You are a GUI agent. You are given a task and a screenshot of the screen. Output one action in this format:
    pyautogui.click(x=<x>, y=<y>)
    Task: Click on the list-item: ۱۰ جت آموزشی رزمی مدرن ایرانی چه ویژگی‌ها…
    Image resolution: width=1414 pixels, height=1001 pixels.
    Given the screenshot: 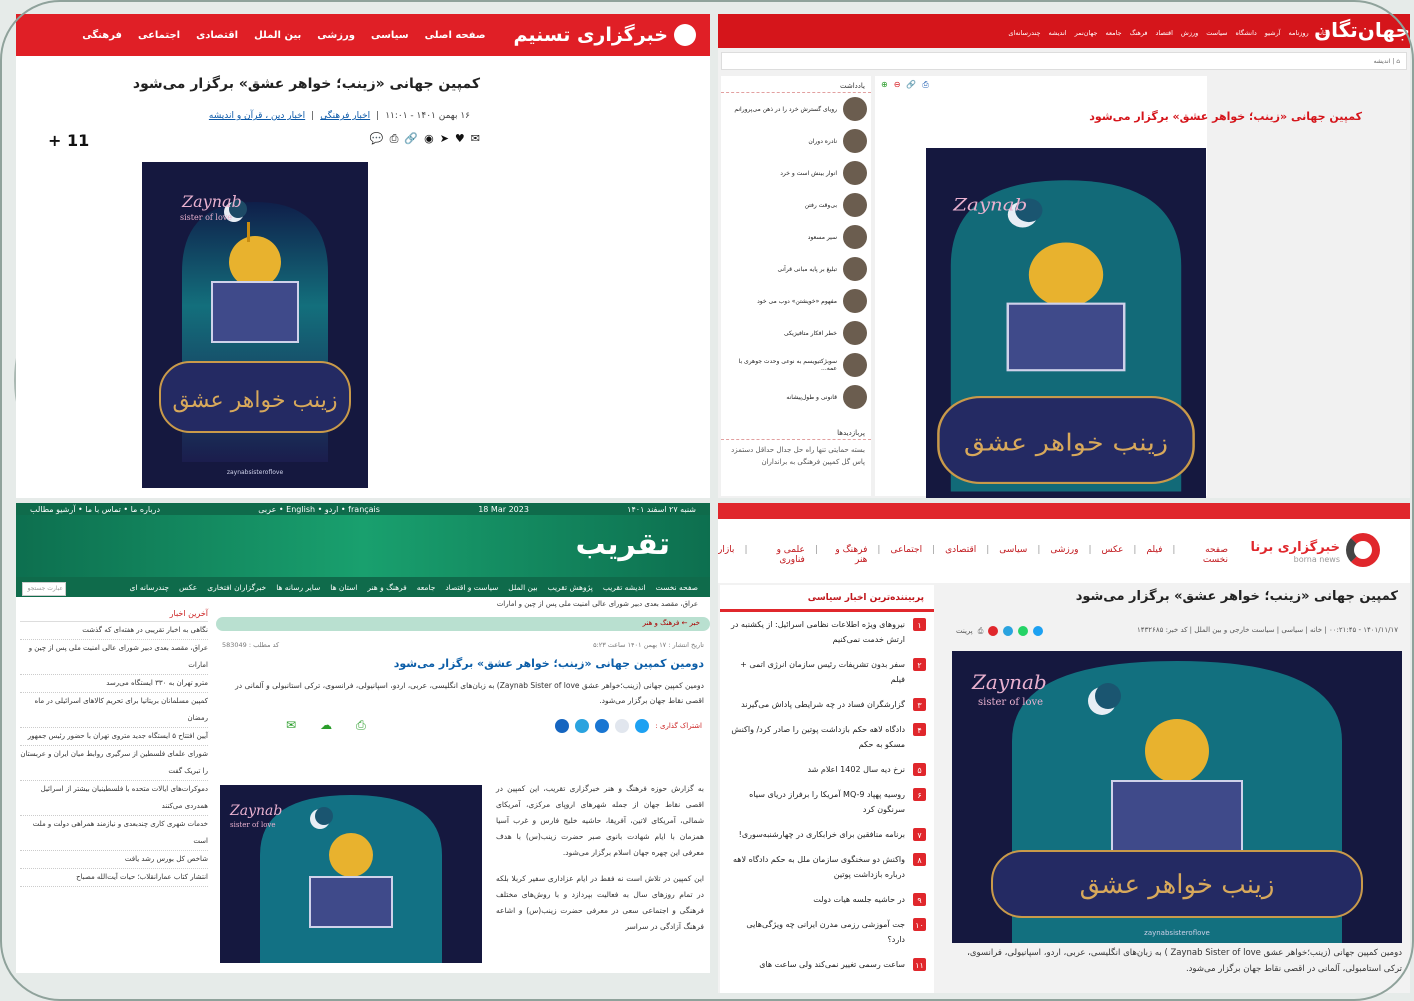 What is the action you would take?
    pyautogui.click(x=827, y=932)
    